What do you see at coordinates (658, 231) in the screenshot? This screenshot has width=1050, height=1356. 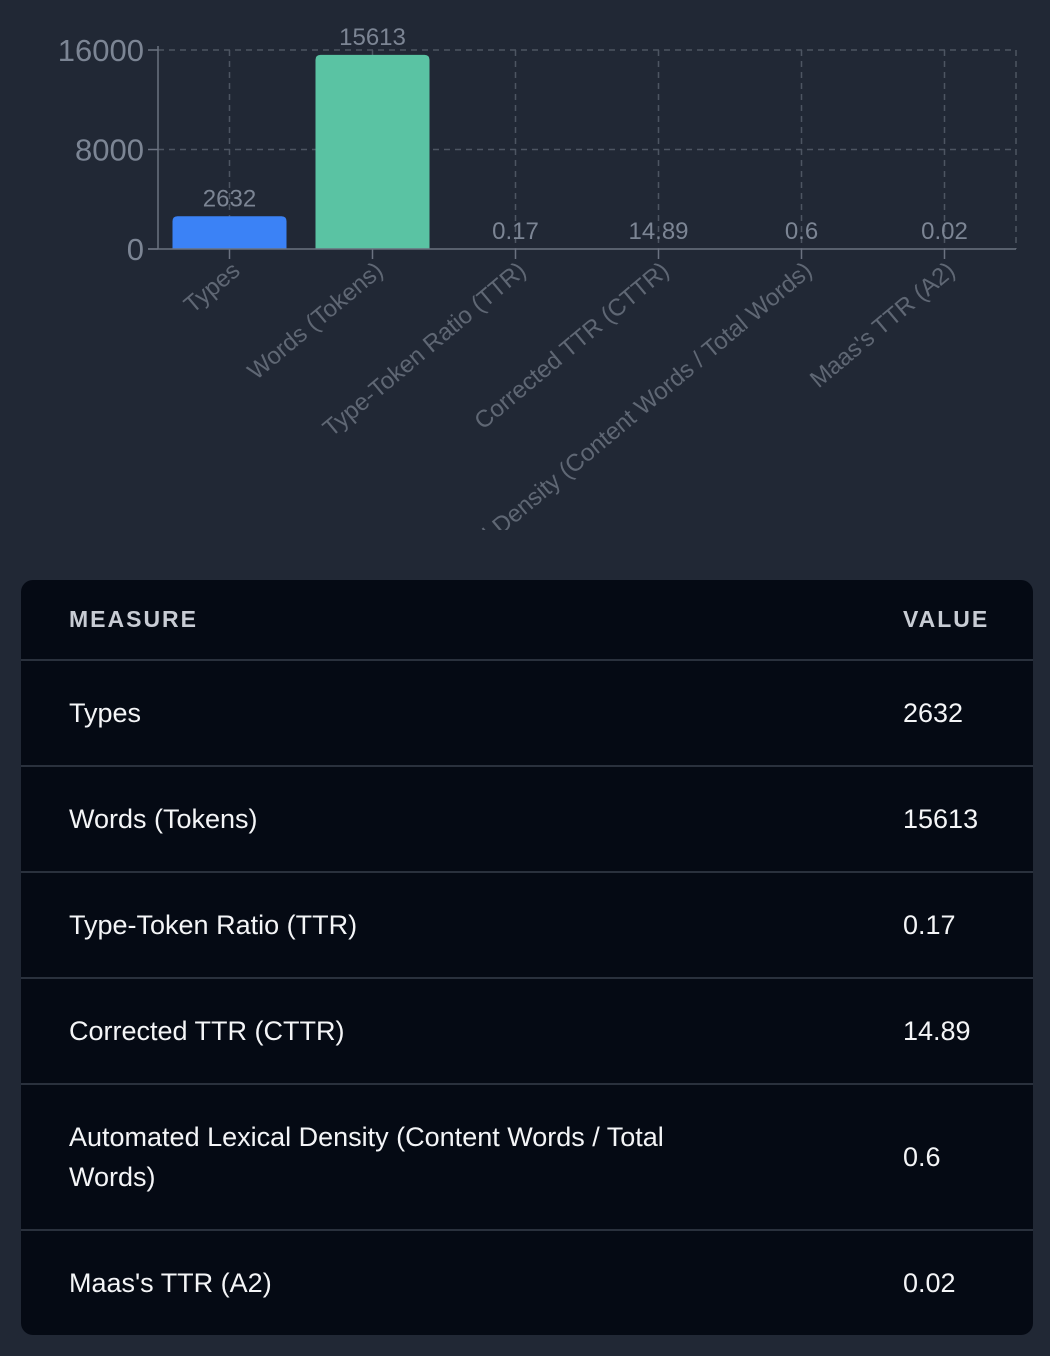 I see `bar-value-label: 14.89` at bounding box center [658, 231].